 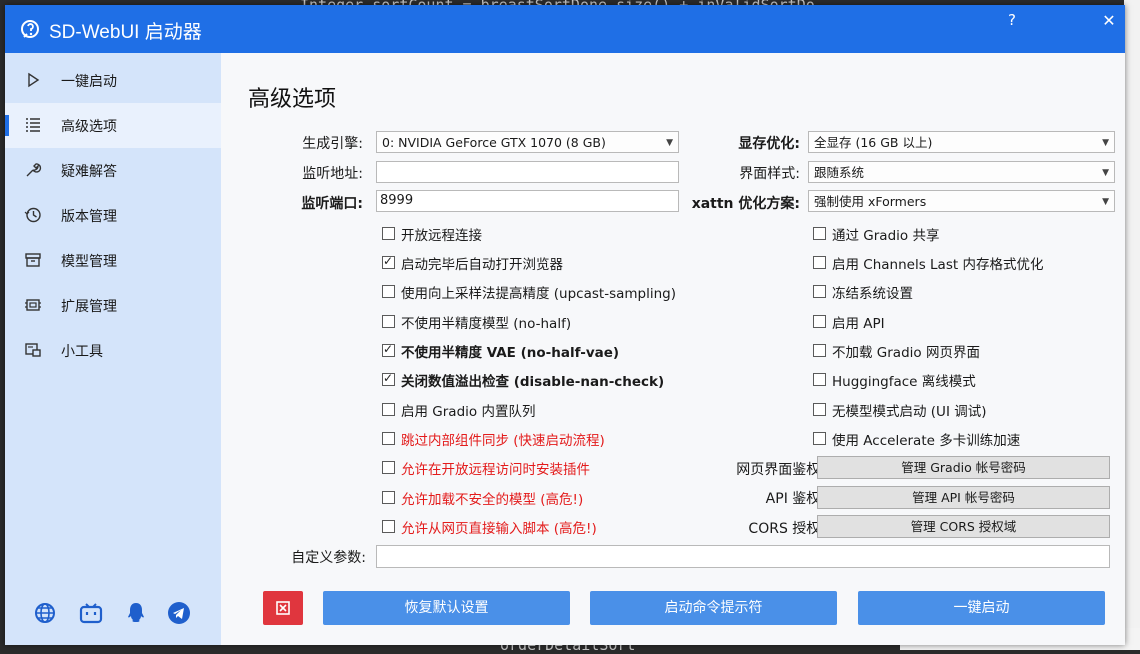 I want to click on reset-icon-button, so click(x=283, y=608).